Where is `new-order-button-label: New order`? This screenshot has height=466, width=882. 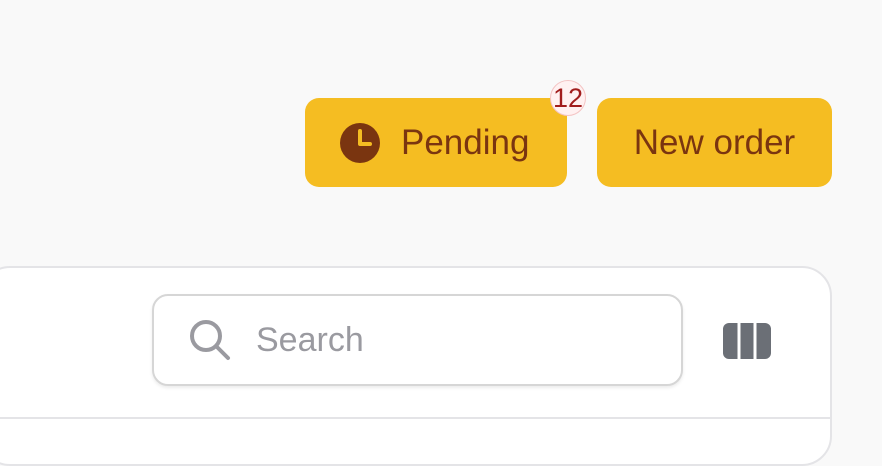 new-order-button-label: New order is located at coordinates (714, 142).